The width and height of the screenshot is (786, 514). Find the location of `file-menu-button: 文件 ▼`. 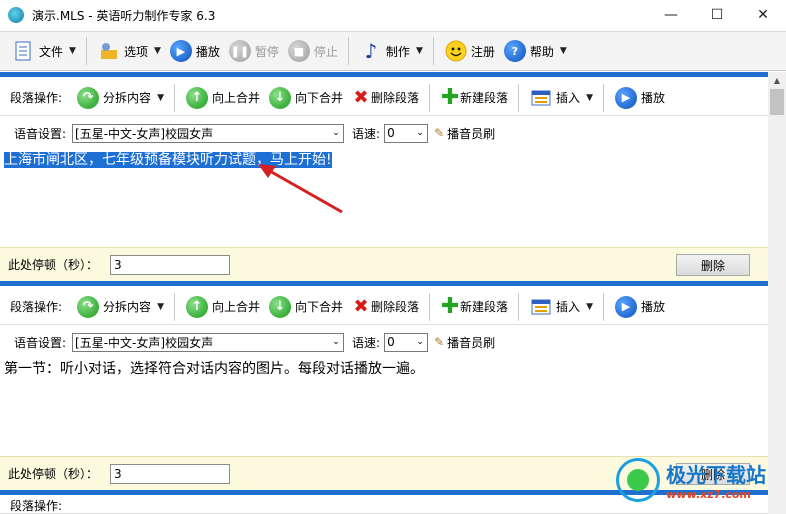

file-menu-button: 文件 ▼ is located at coordinates (44, 51).